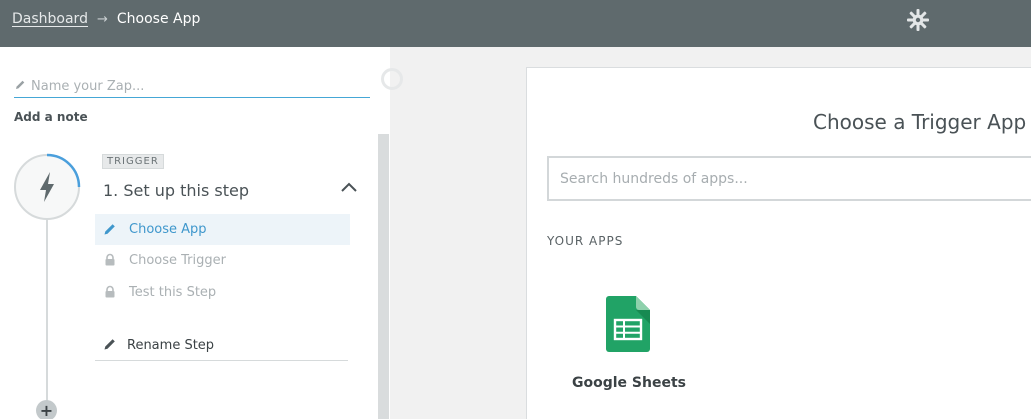 Image resolution: width=1031 pixels, height=419 pixels. What do you see at coordinates (221, 346) in the screenshot?
I see `rename-step-button: Rename Step` at bounding box center [221, 346].